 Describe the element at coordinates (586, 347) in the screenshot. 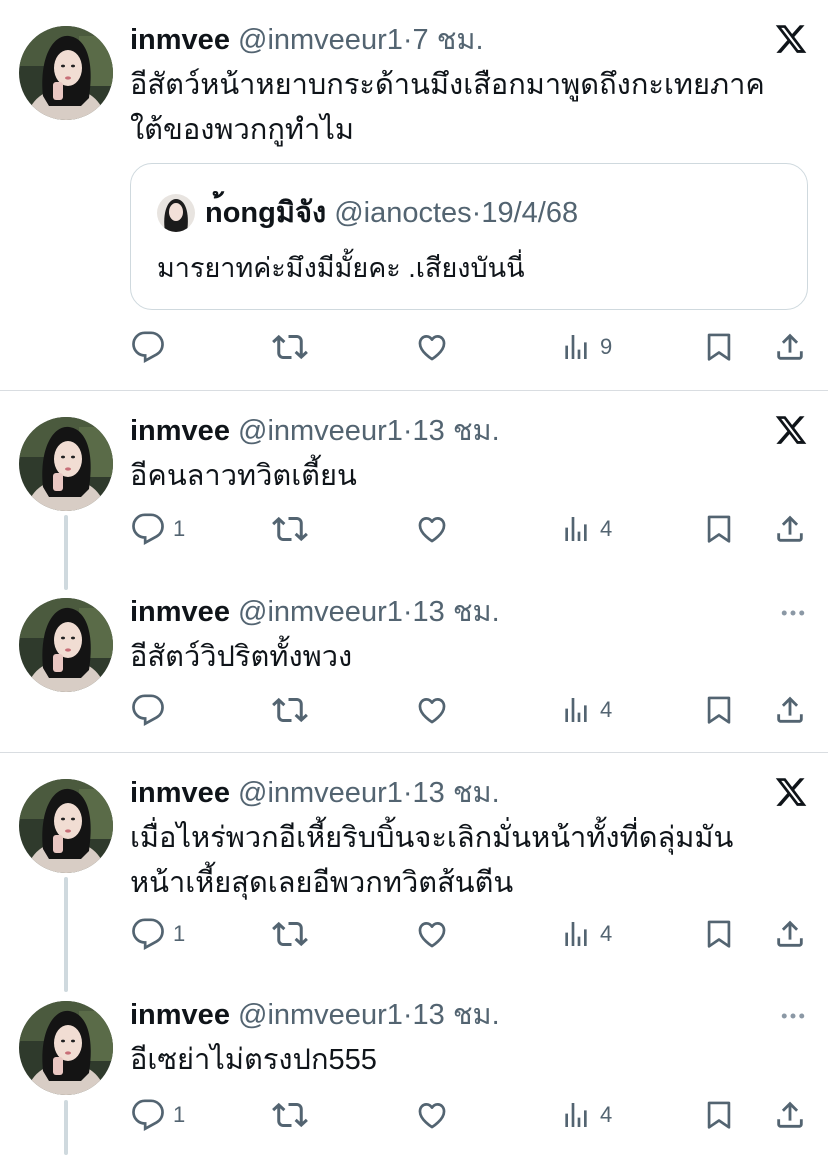

I see `views-button: 9` at that location.